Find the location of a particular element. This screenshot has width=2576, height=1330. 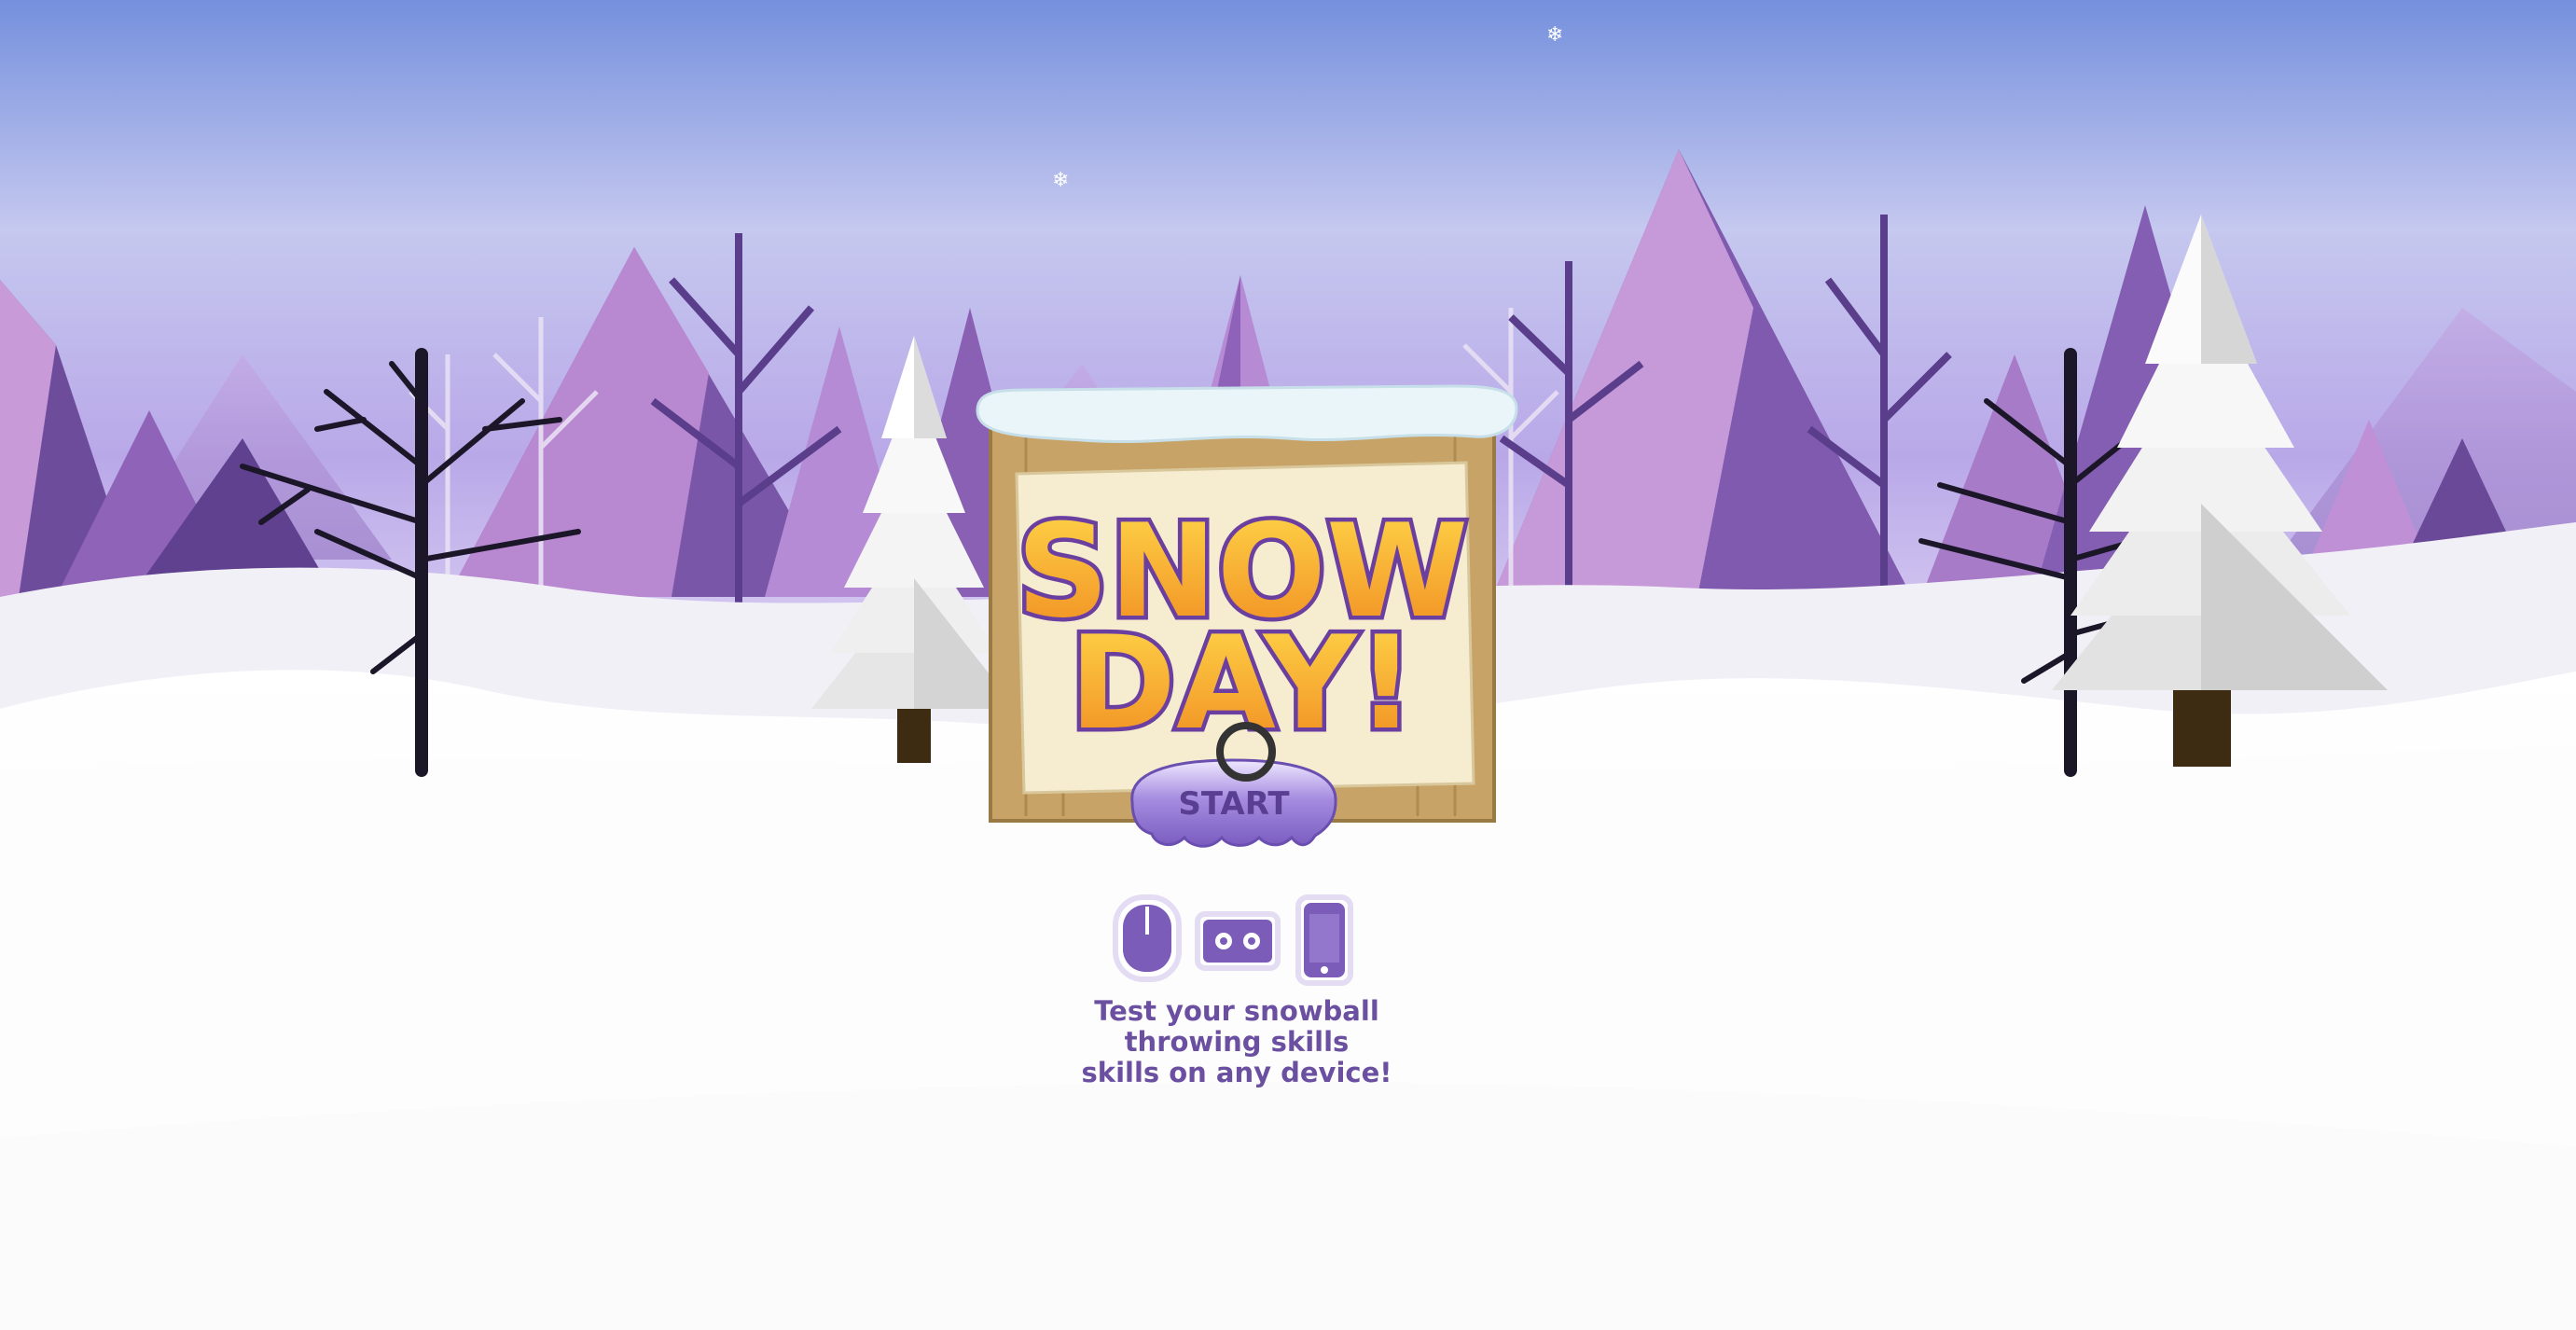

phone-icon is located at coordinates (1324, 940).